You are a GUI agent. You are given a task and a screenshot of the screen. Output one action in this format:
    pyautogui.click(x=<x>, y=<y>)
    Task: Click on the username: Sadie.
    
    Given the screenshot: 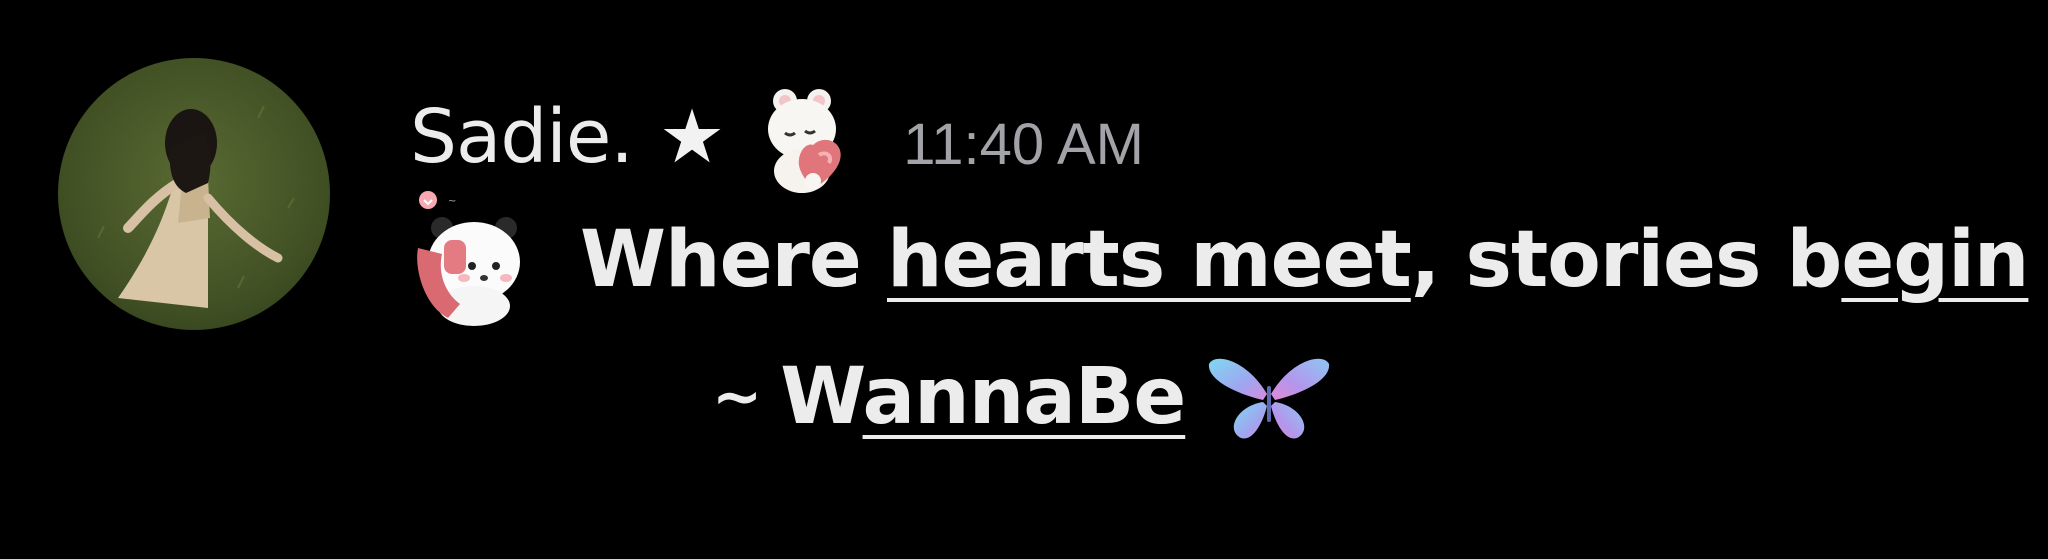 What is the action you would take?
    pyautogui.click(x=522, y=137)
    